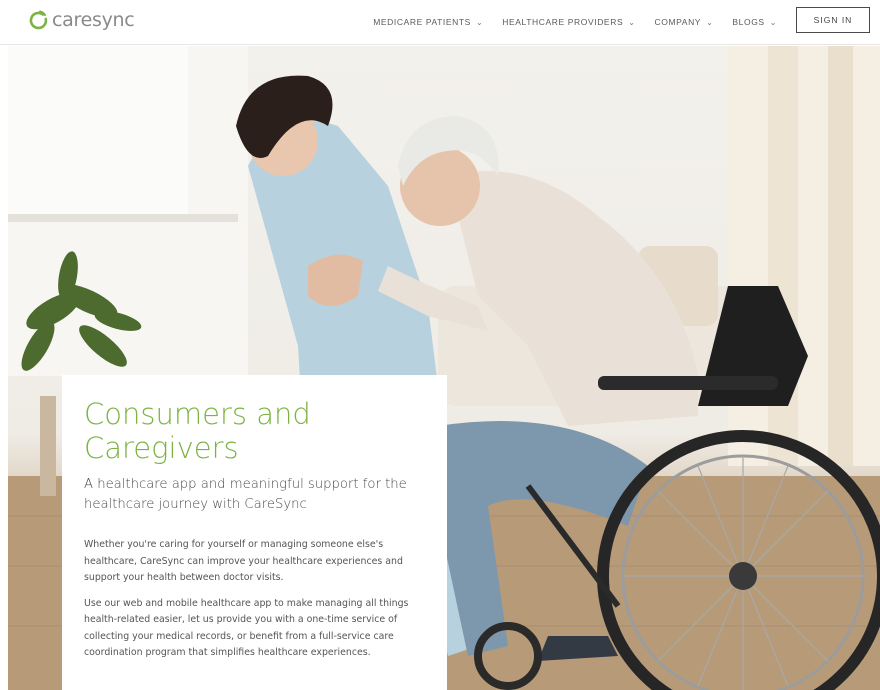 The width and height of the screenshot is (880, 690). I want to click on nav-company: COMPANY ⌄, so click(684, 22).